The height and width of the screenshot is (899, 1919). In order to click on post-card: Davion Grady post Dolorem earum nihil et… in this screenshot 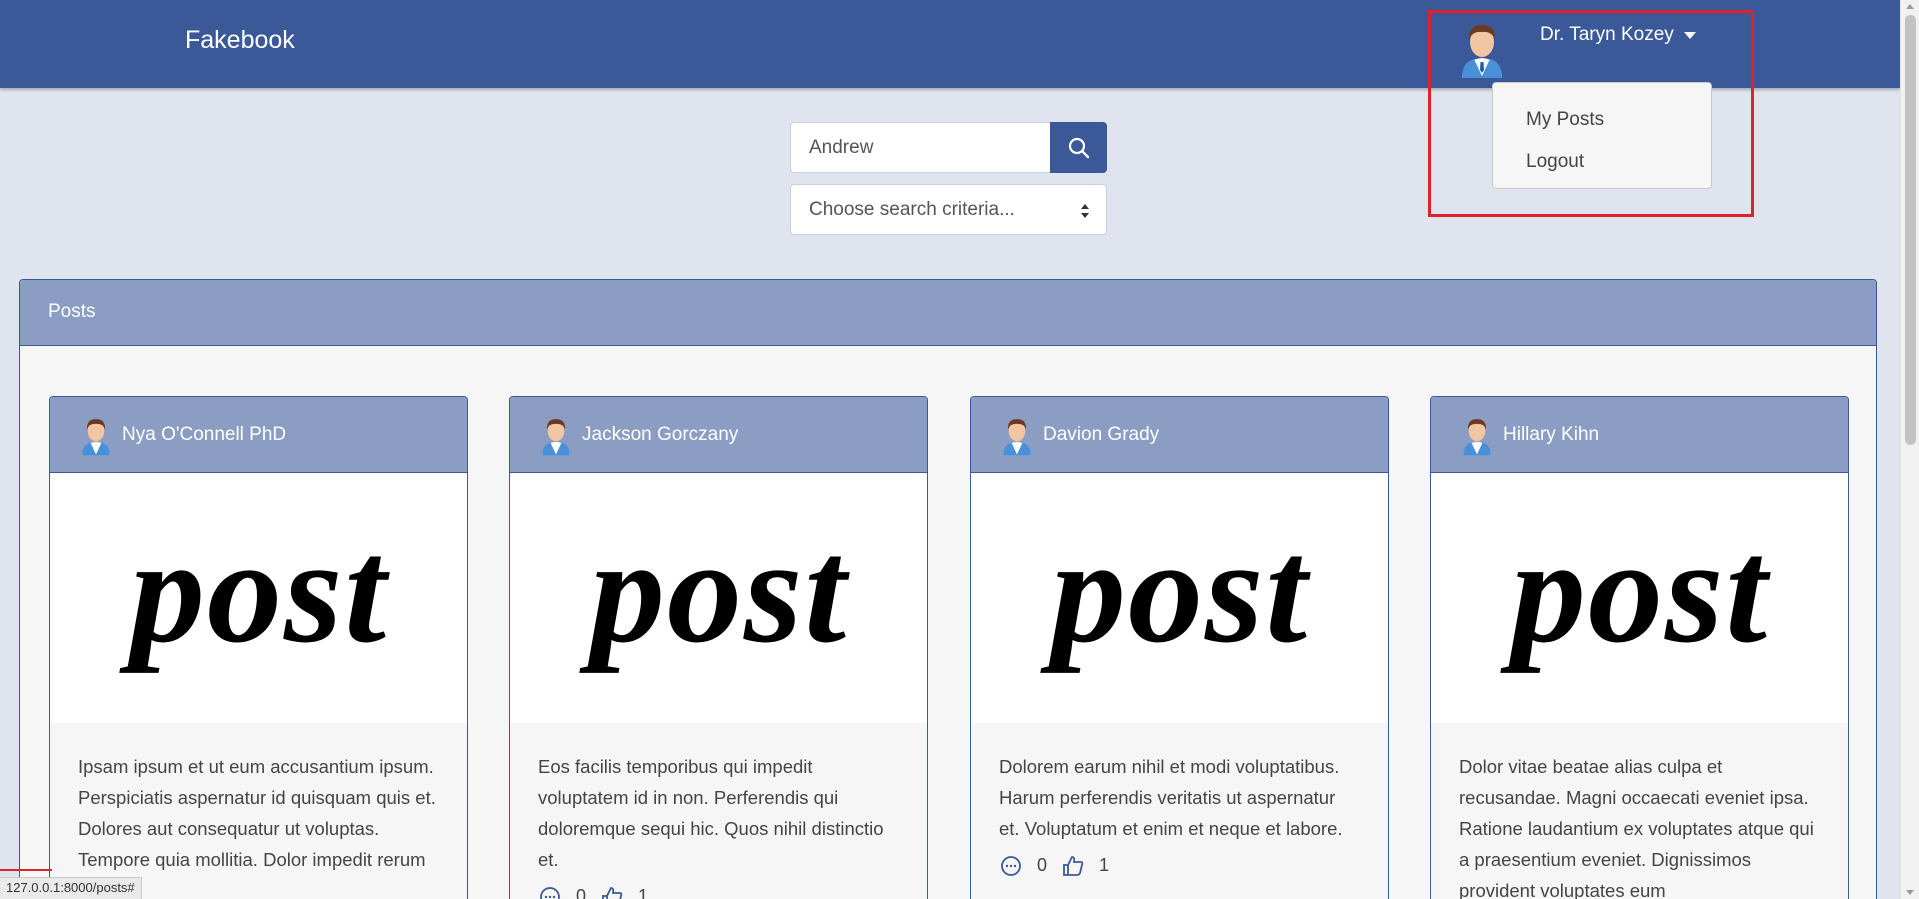, I will do `click(1179, 647)`.